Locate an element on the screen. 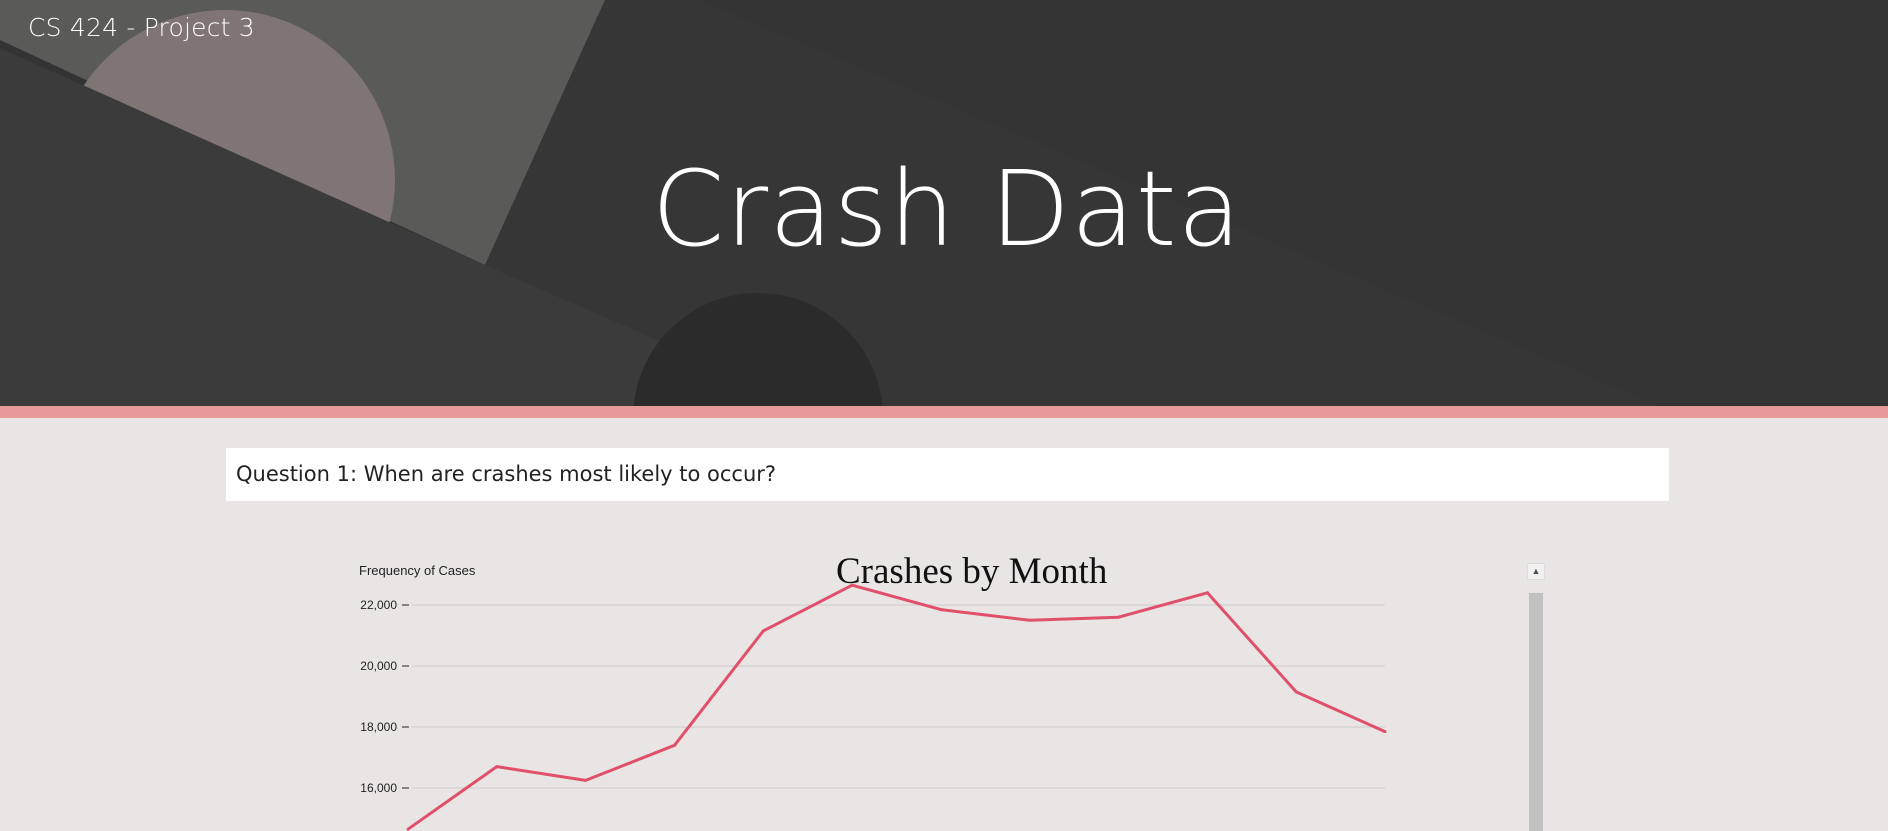 This screenshot has height=831, width=1888. chart-title: Crashes by Month is located at coordinates (972, 571).